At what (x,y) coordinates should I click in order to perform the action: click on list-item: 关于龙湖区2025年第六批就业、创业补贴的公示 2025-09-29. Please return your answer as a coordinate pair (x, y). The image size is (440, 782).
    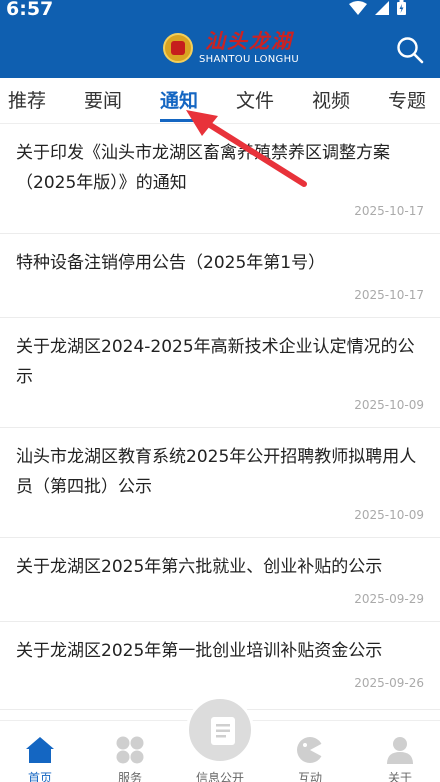
    Looking at the image, I should click on (220, 580).